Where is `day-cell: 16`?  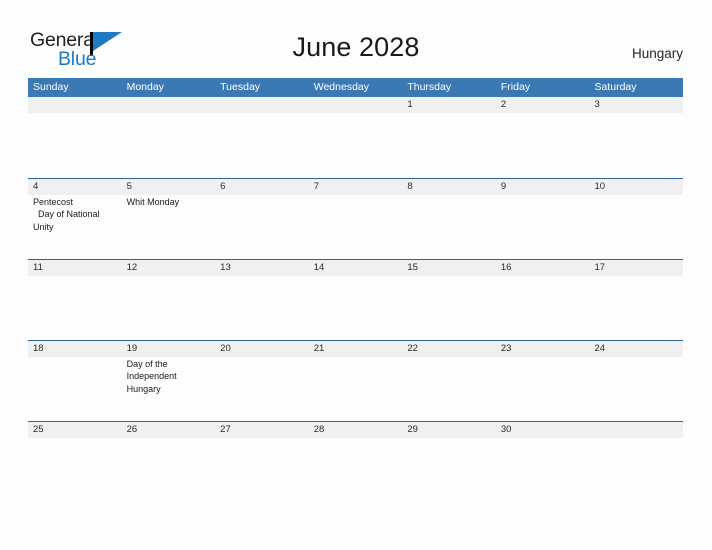 day-cell: 16 is located at coordinates (543, 300).